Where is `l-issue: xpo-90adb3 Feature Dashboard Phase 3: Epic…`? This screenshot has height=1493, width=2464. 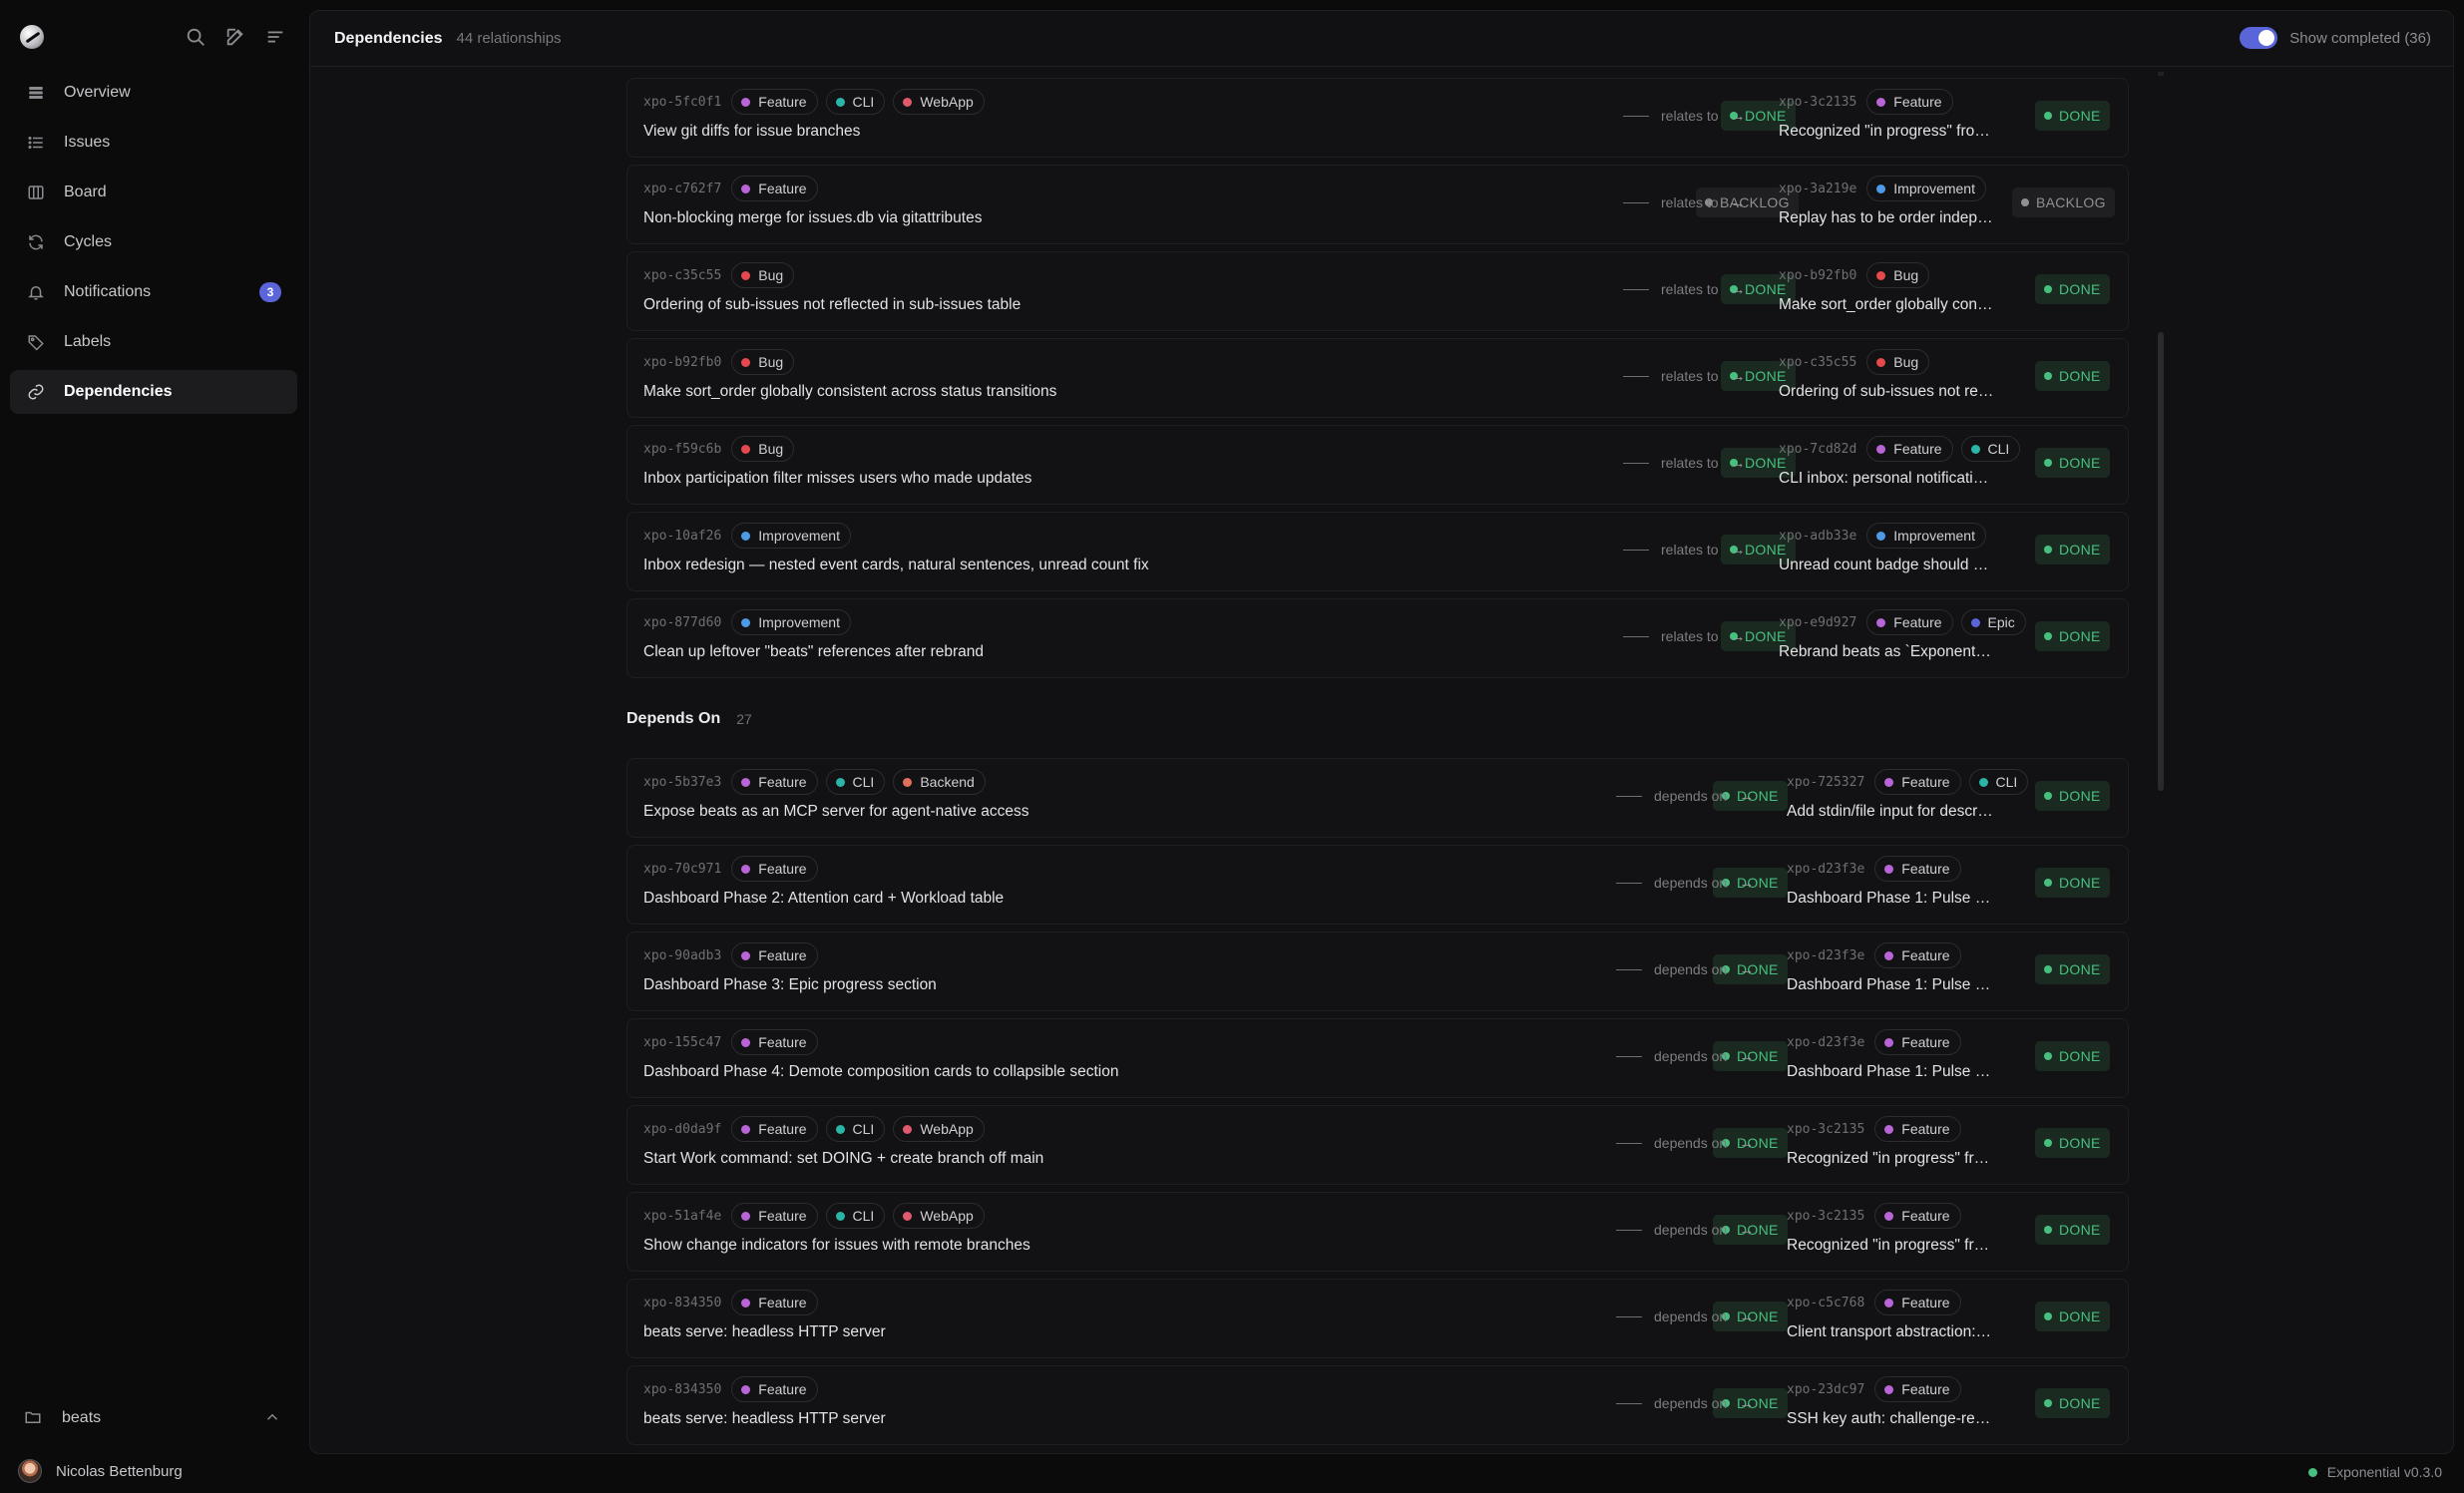 l-issue: xpo-90adb3 Feature Dashboard Phase 3: Epic… is located at coordinates (1171, 972).